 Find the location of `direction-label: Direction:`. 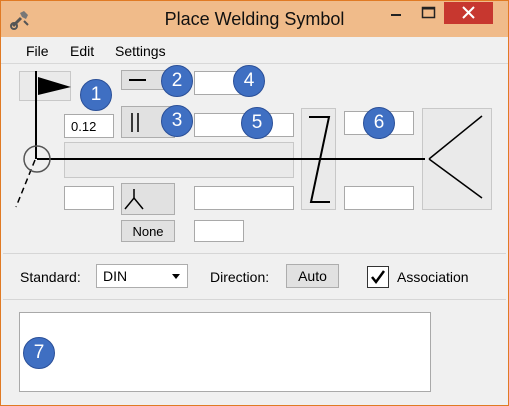

direction-label: Direction: is located at coordinates (240, 277).